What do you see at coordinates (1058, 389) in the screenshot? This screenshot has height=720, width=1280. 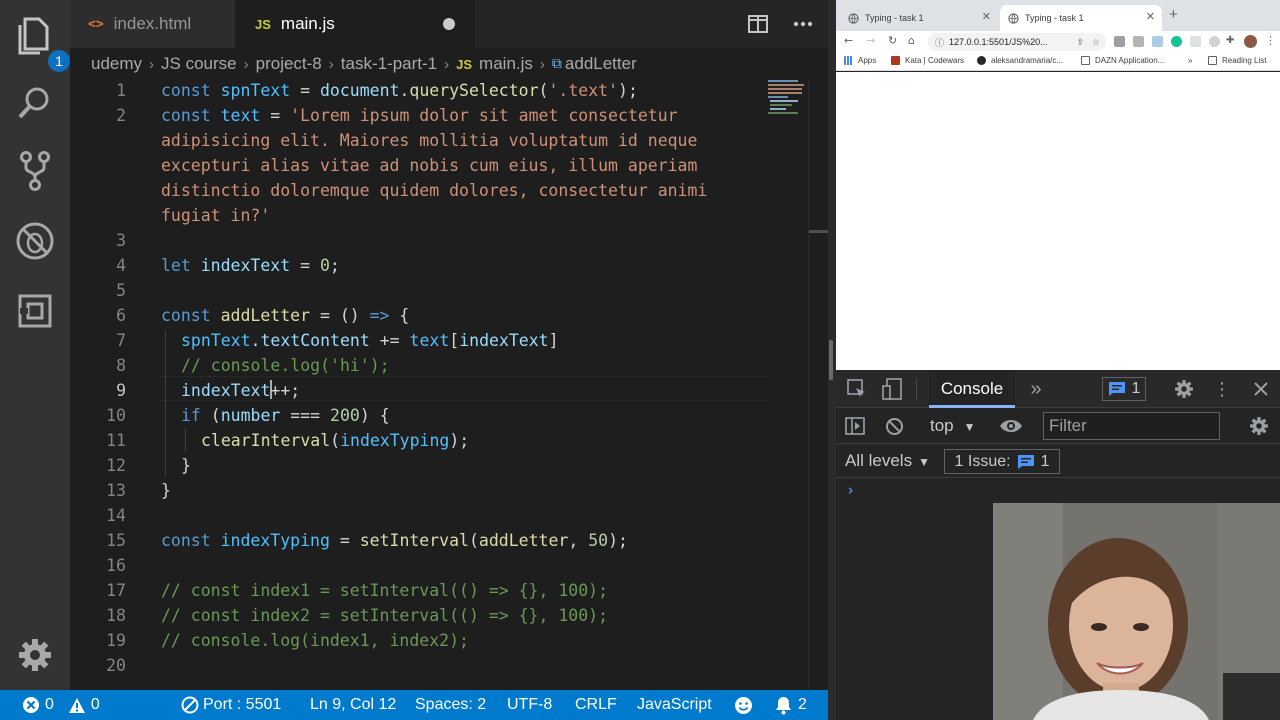 I see `devtools-toolbar: Console » 1 ⋮` at bounding box center [1058, 389].